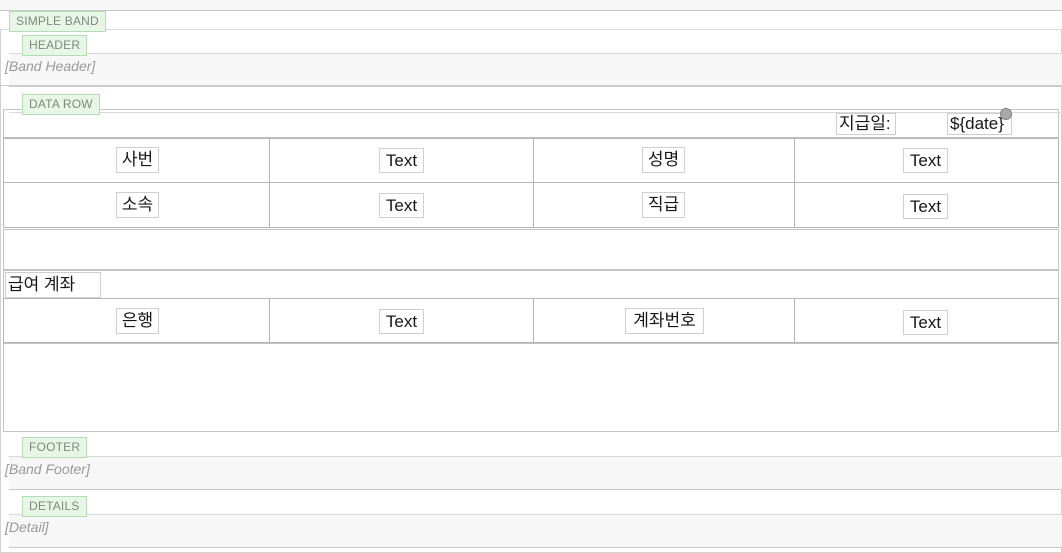  What do you see at coordinates (55, 447) in the screenshot?
I see `band-tab-footer: FOOTER` at bounding box center [55, 447].